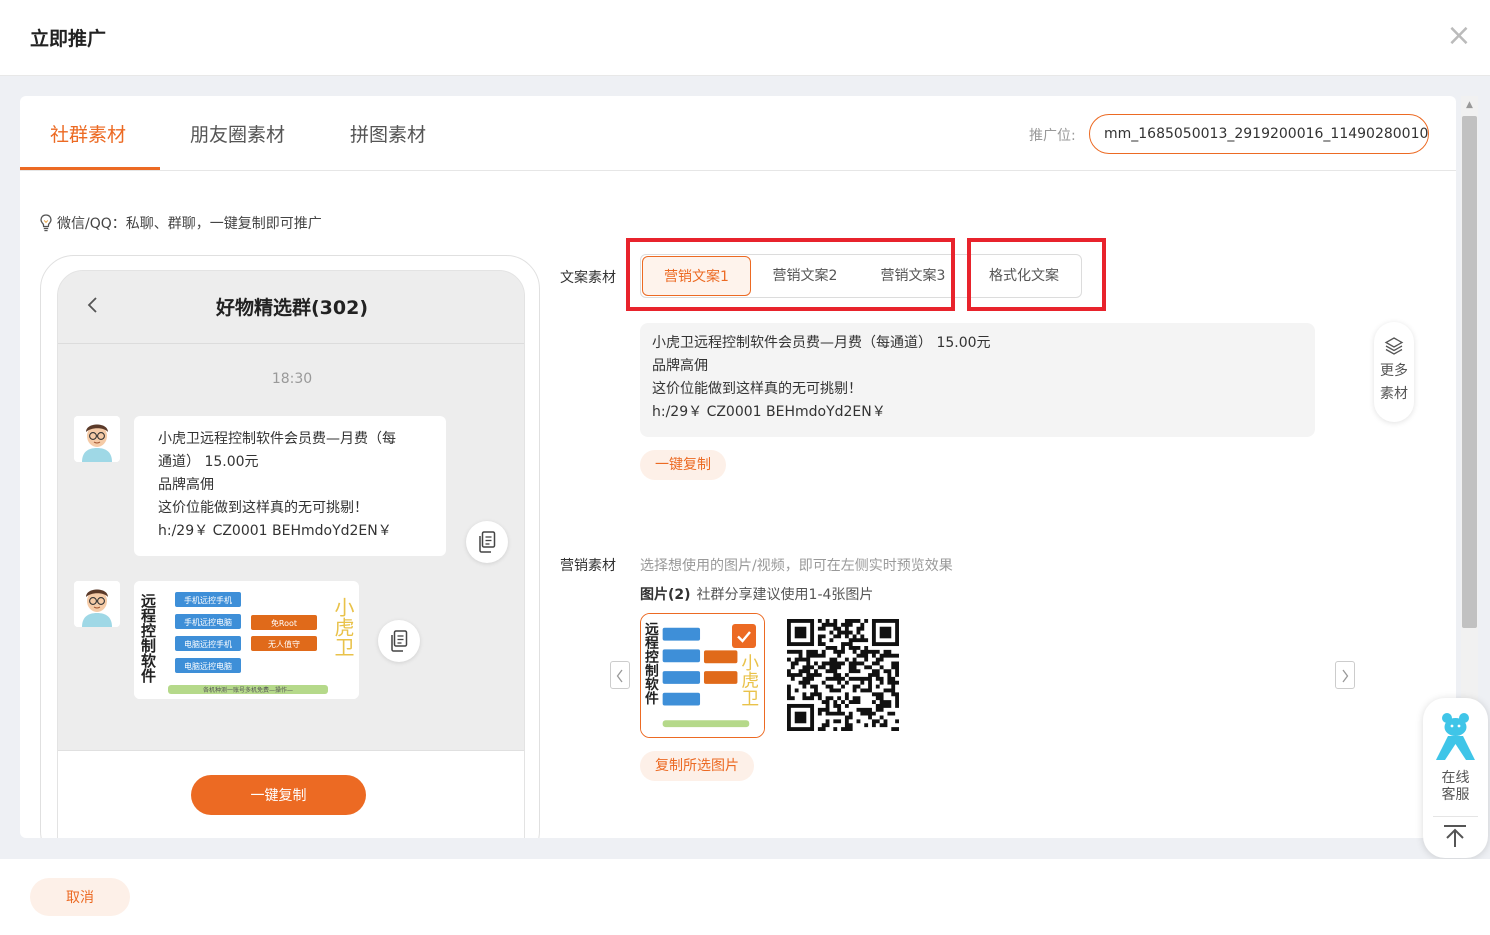  I want to click on copy-text-line: 这价位能做到这样真的无可挑剔！, so click(757, 389).